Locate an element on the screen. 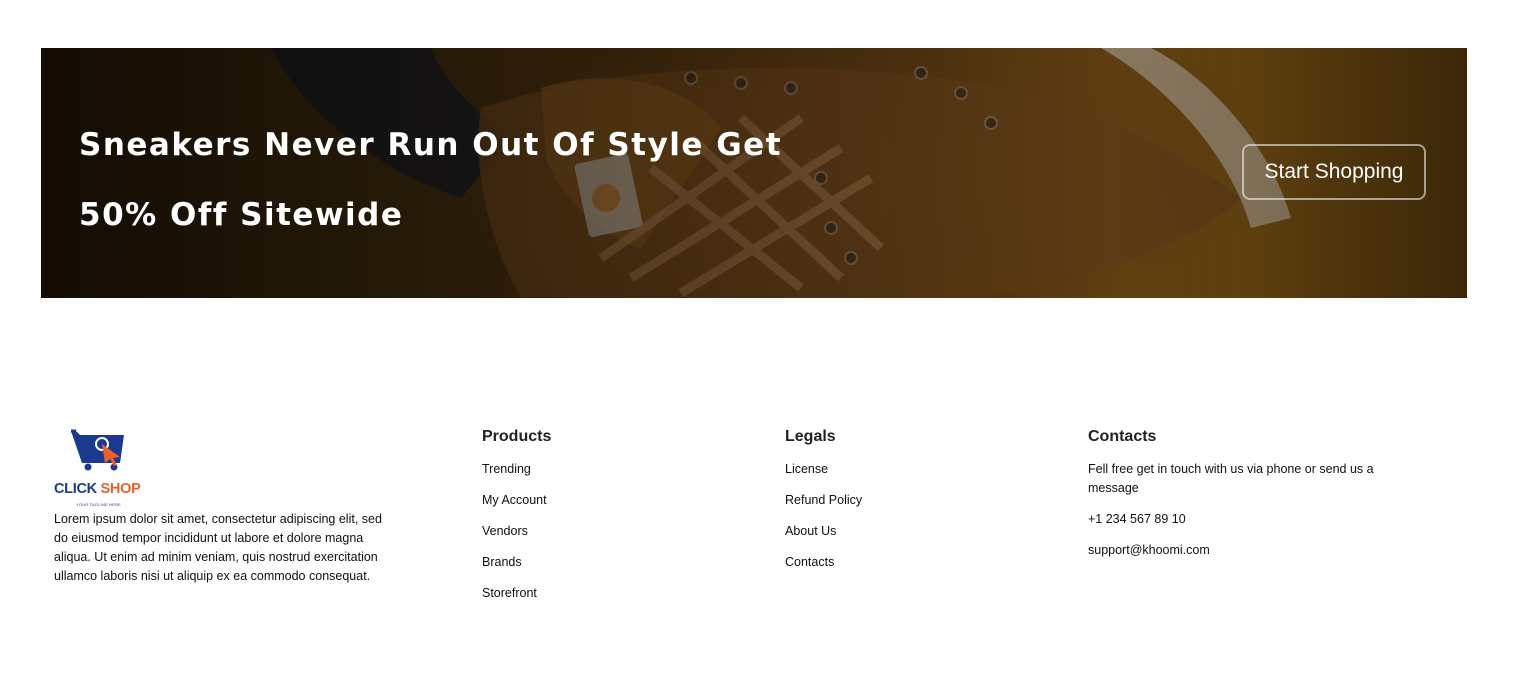 This screenshot has height=687, width=1517. footer-link-about-us: About Us is located at coordinates (810, 531).